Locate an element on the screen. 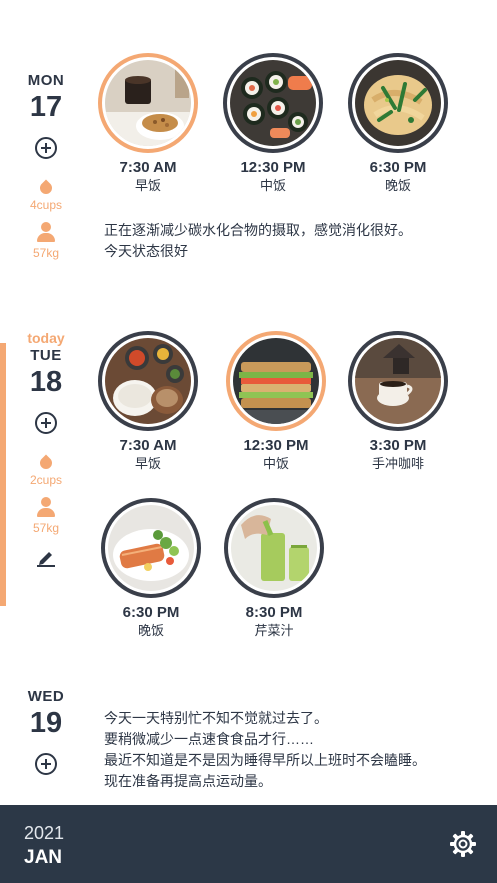 This screenshot has width=497, height=883. gear-icon is located at coordinates (463, 844).